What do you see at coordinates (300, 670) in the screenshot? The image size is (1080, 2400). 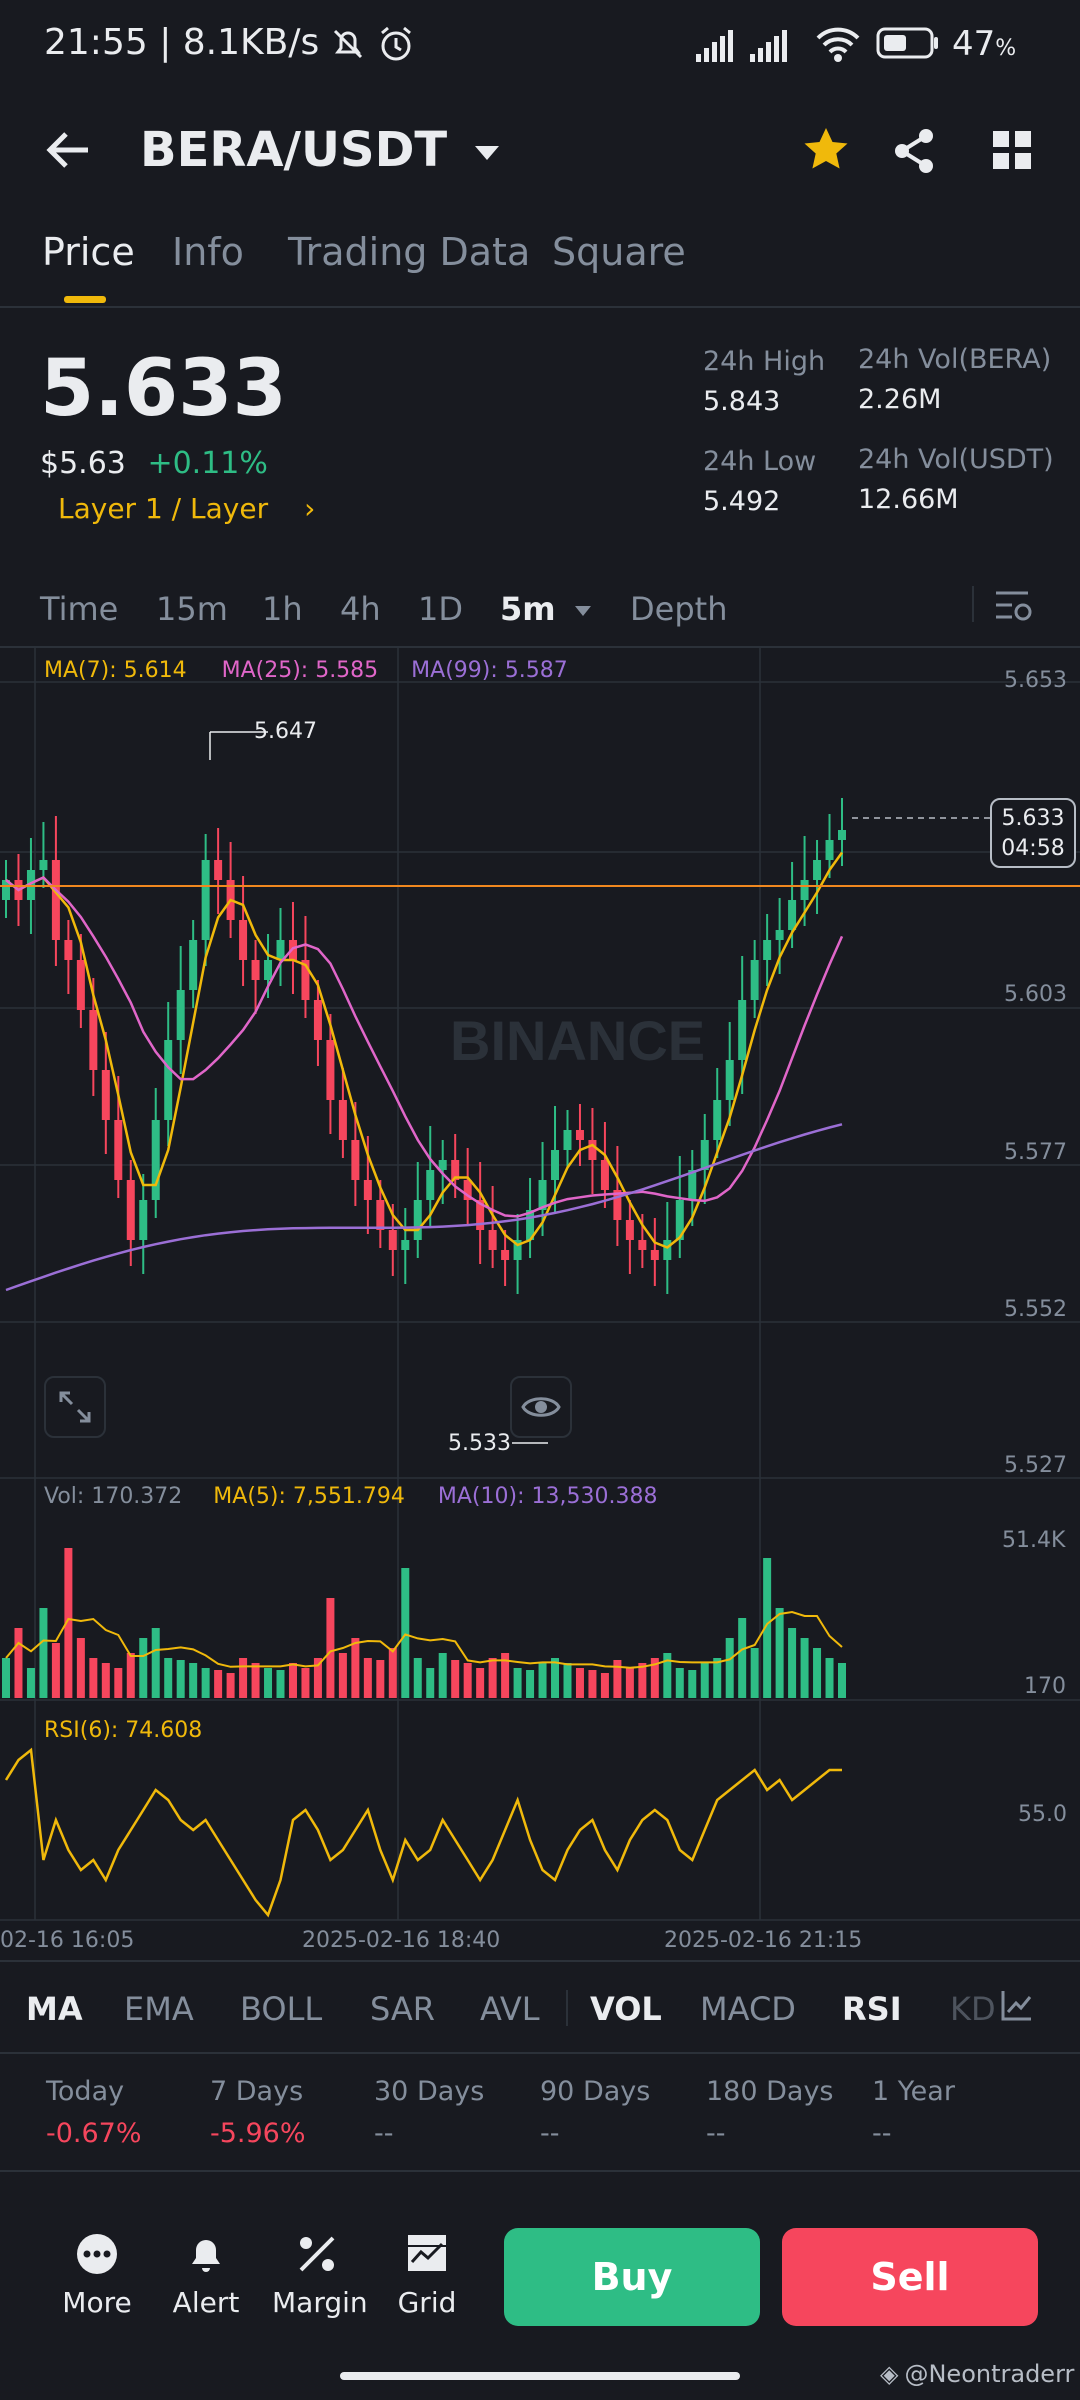 I see `ma25-label: MA(25): 5.585` at bounding box center [300, 670].